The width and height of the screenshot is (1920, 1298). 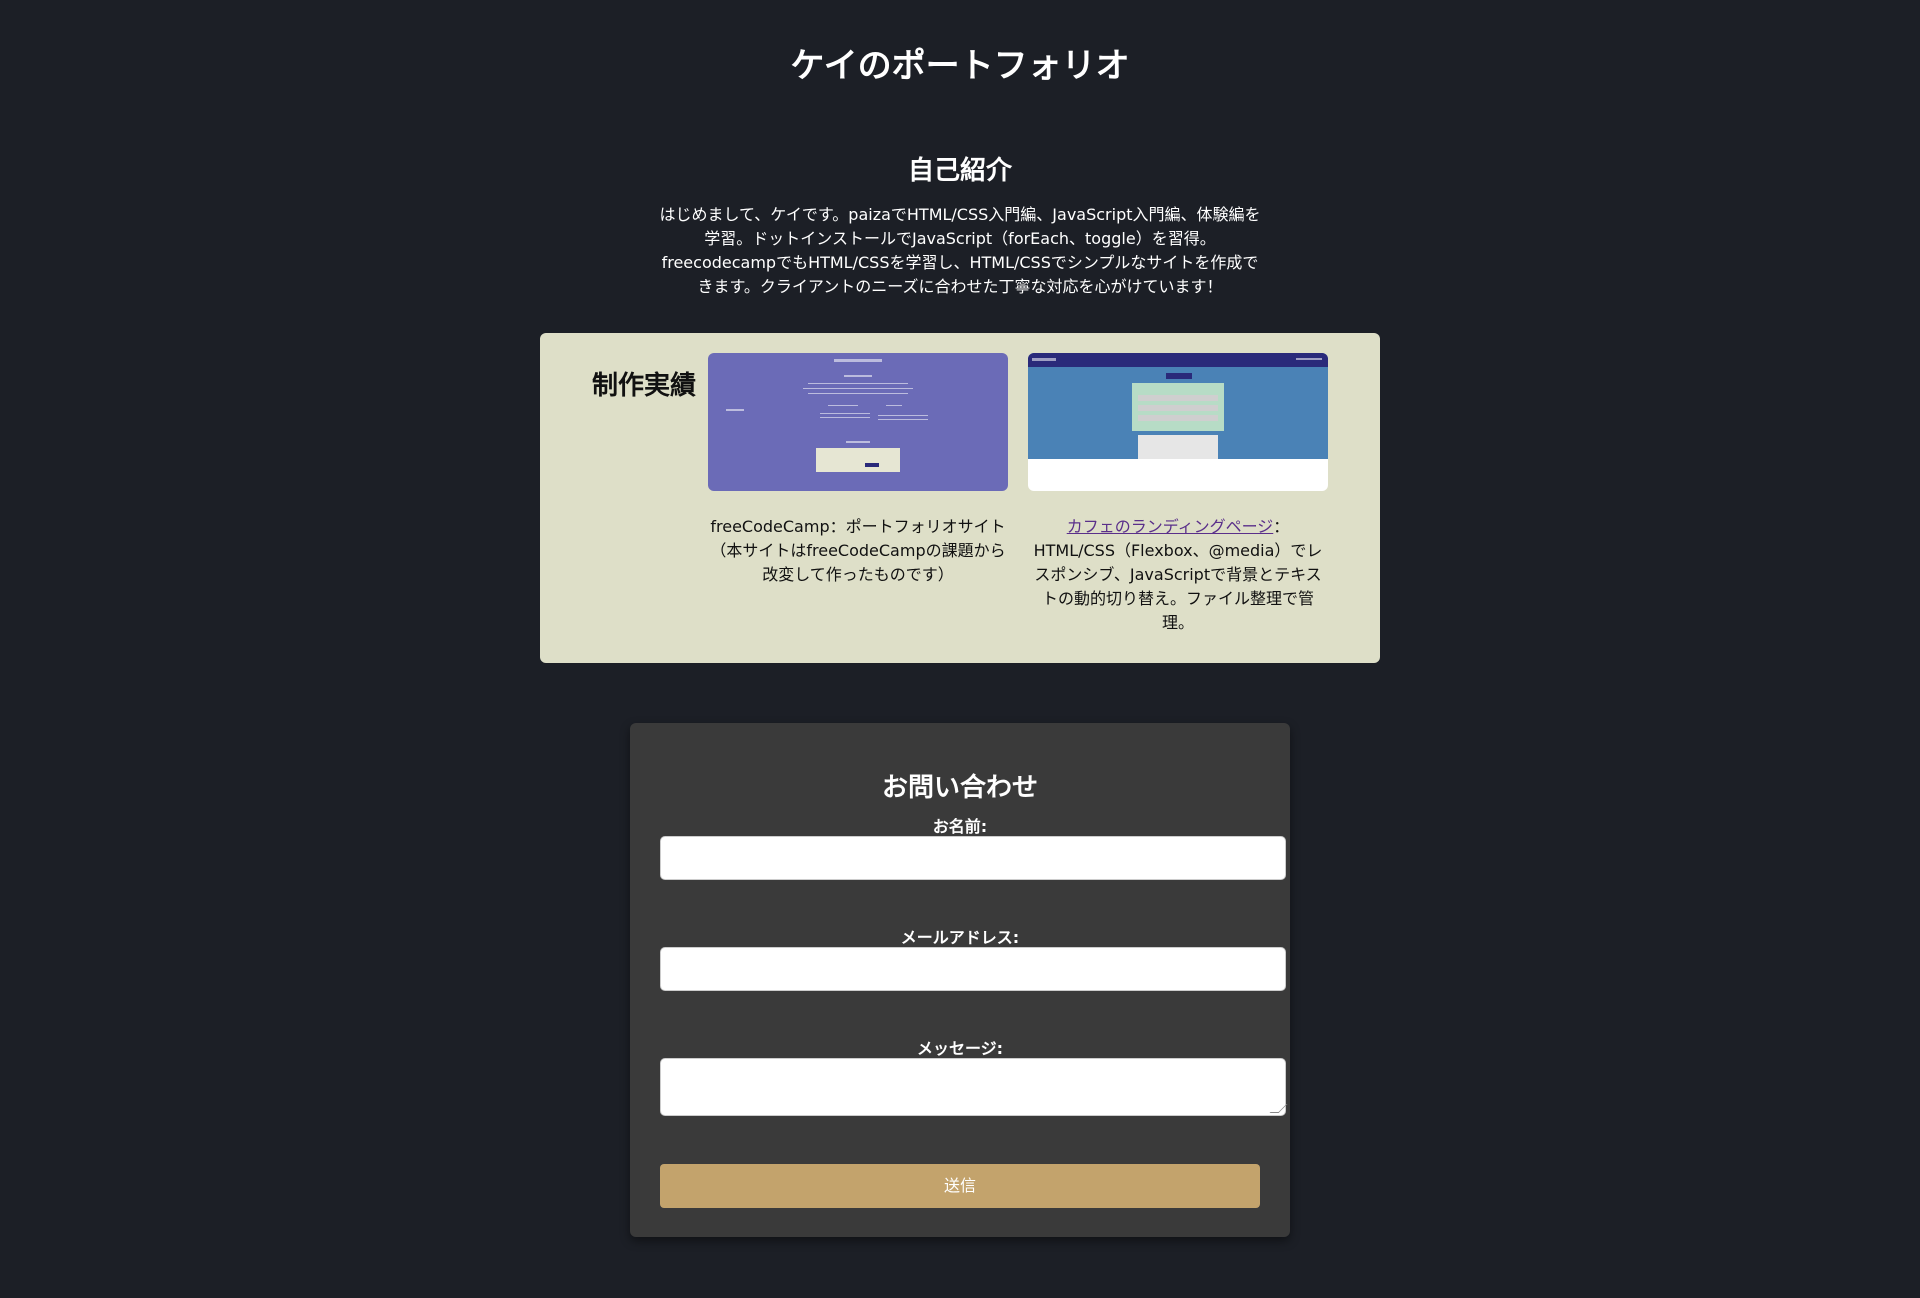 What do you see at coordinates (858, 422) in the screenshot?
I see `portfolio-thumbnail` at bounding box center [858, 422].